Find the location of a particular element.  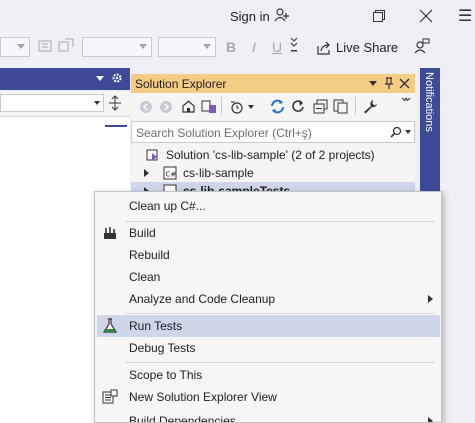

svg-text: C# is located at coordinates (171, 175).